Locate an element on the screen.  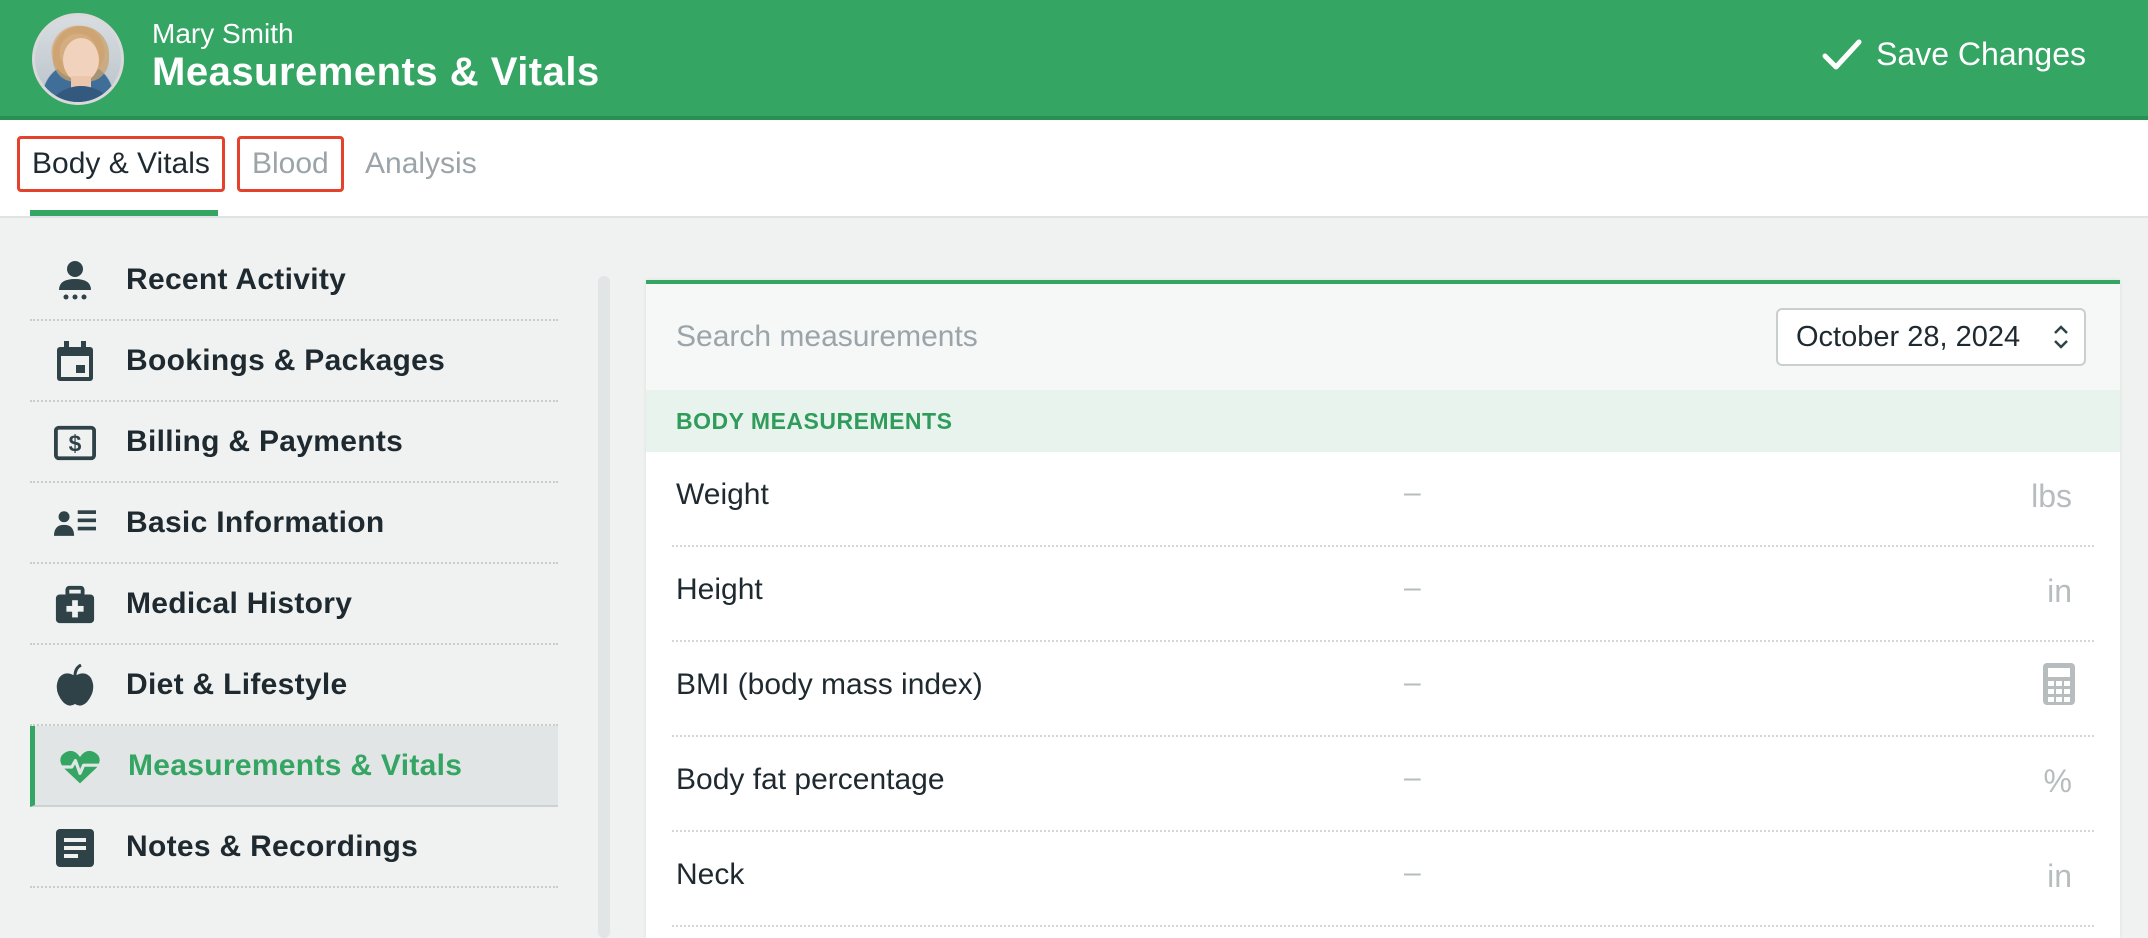
sidebar-item-label: Notes & Recordings is located at coordinates (272, 846).